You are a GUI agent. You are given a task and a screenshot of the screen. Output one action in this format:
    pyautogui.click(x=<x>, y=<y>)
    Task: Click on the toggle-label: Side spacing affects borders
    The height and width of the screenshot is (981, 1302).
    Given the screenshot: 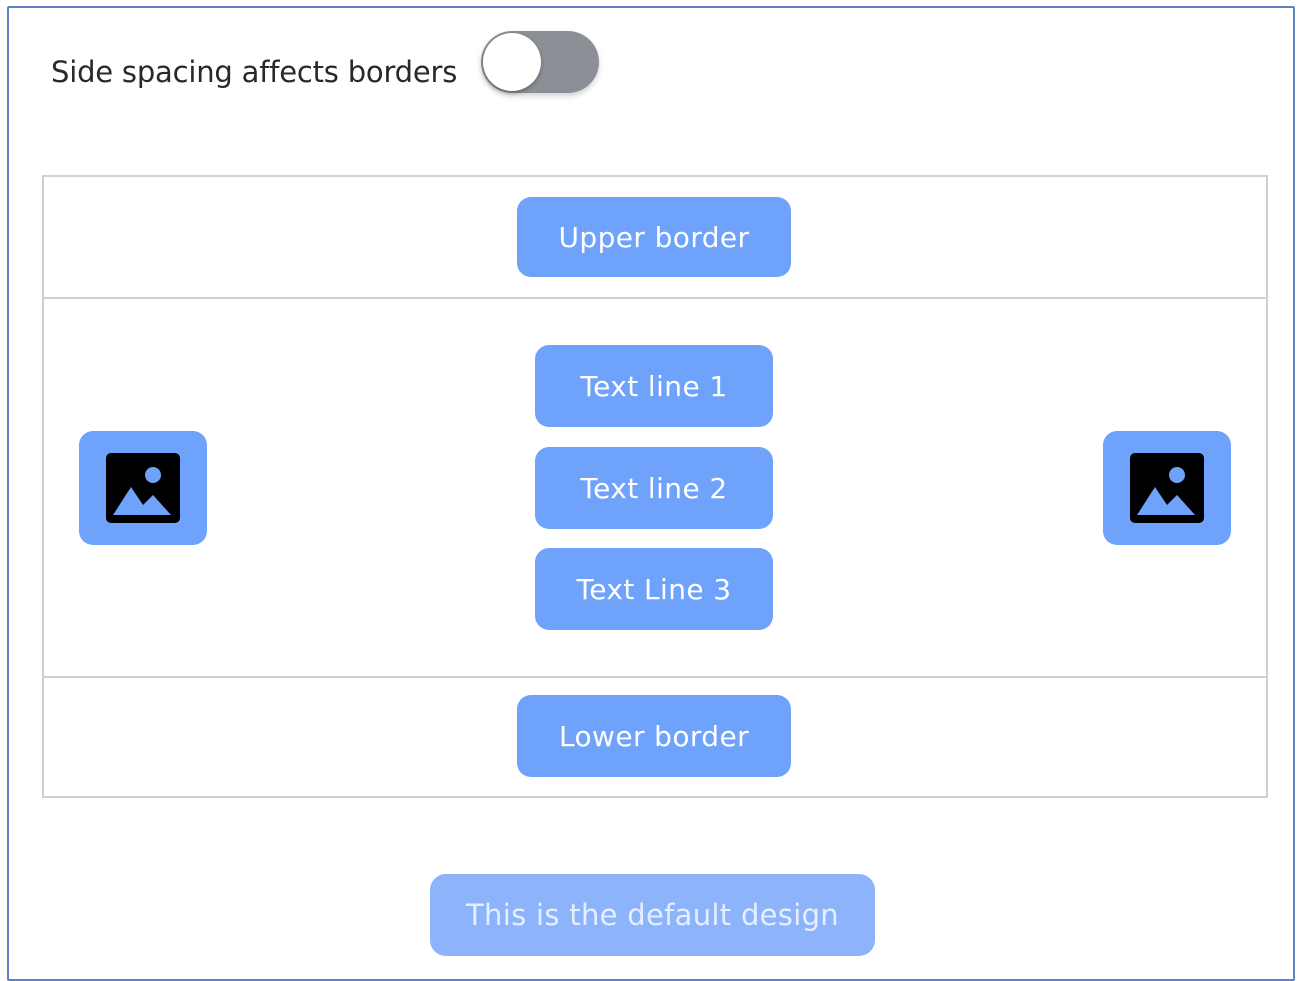 What is the action you would take?
    pyautogui.click(x=254, y=72)
    